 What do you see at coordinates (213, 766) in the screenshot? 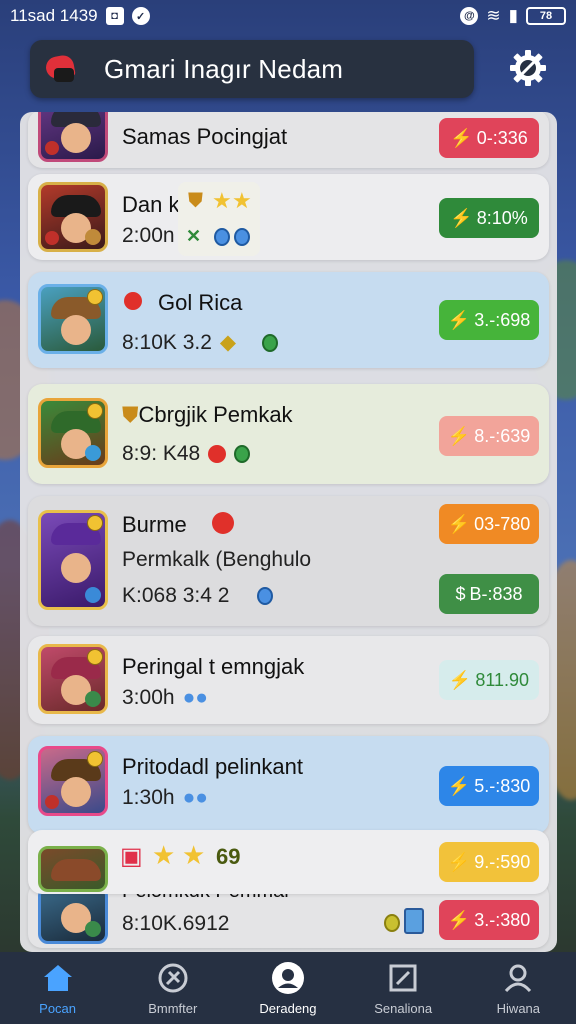
I see `player-name: Pritodadl pelinkant` at bounding box center [213, 766].